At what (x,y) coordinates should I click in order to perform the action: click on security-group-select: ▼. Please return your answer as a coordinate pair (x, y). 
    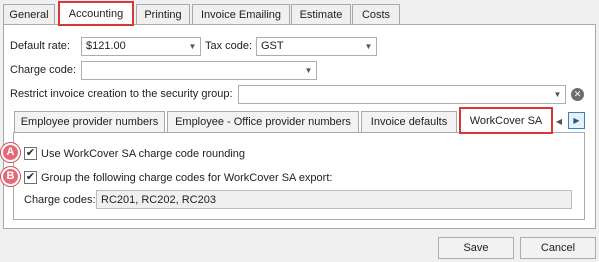
    Looking at the image, I should click on (402, 94).